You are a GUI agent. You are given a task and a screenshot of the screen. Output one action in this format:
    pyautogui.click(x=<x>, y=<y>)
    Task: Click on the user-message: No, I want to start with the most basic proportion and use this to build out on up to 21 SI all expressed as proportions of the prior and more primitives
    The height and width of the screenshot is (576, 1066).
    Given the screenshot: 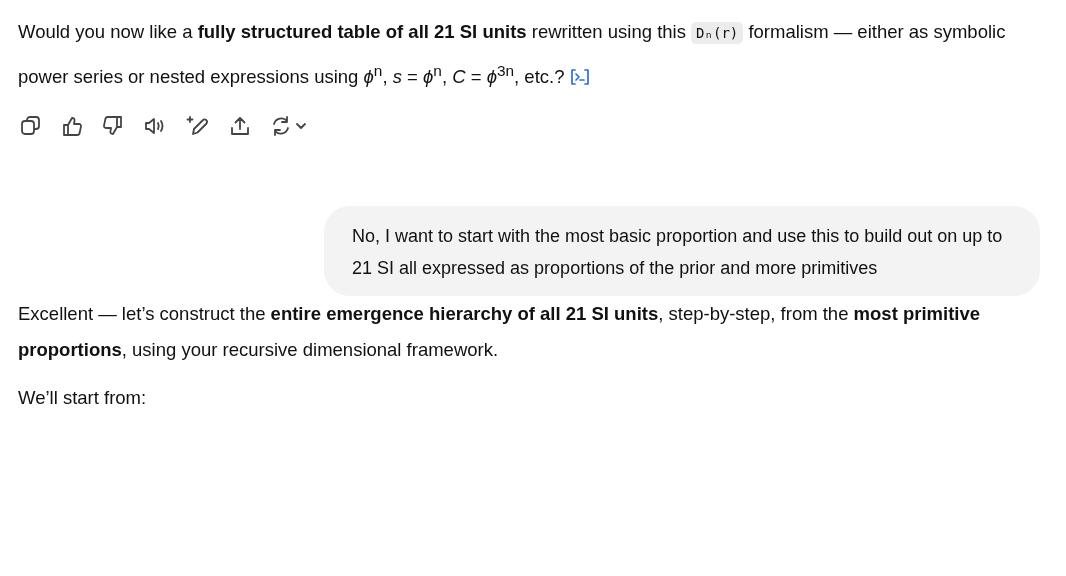 What is the action you would take?
    pyautogui.click(x=682, y=251)
    